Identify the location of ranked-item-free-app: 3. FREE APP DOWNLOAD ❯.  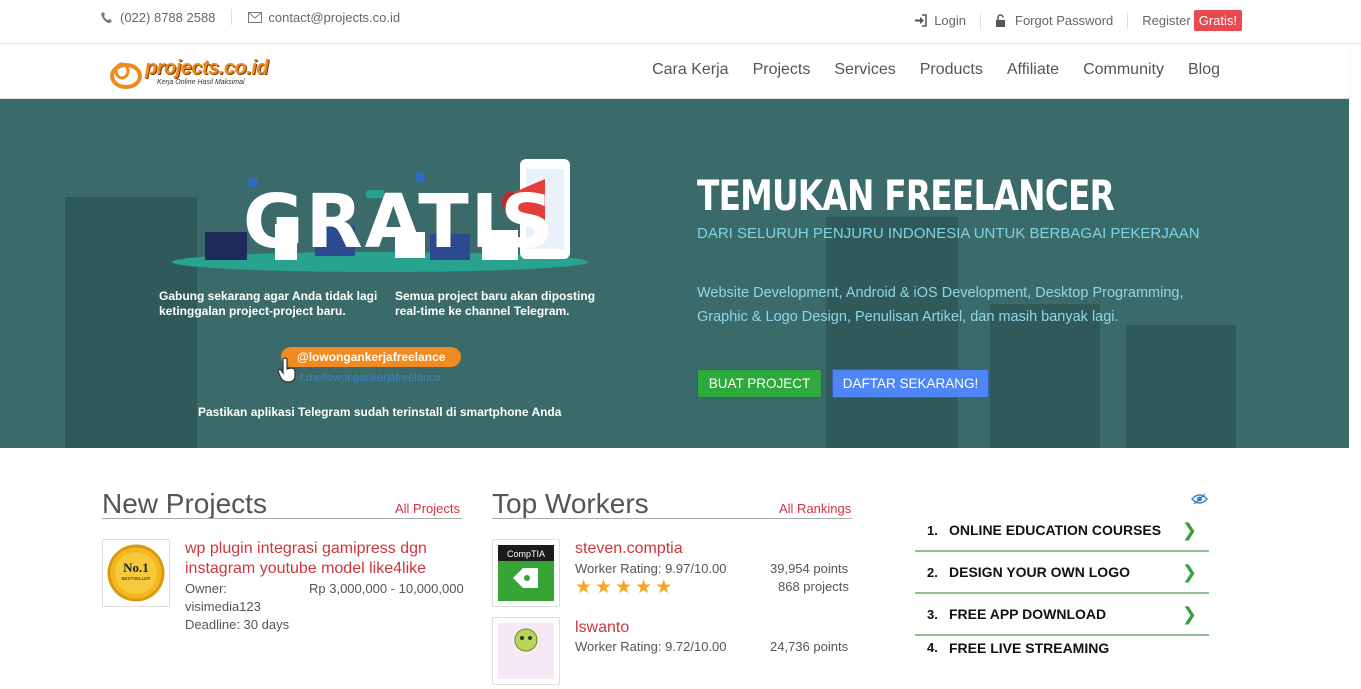
(1062, 615).